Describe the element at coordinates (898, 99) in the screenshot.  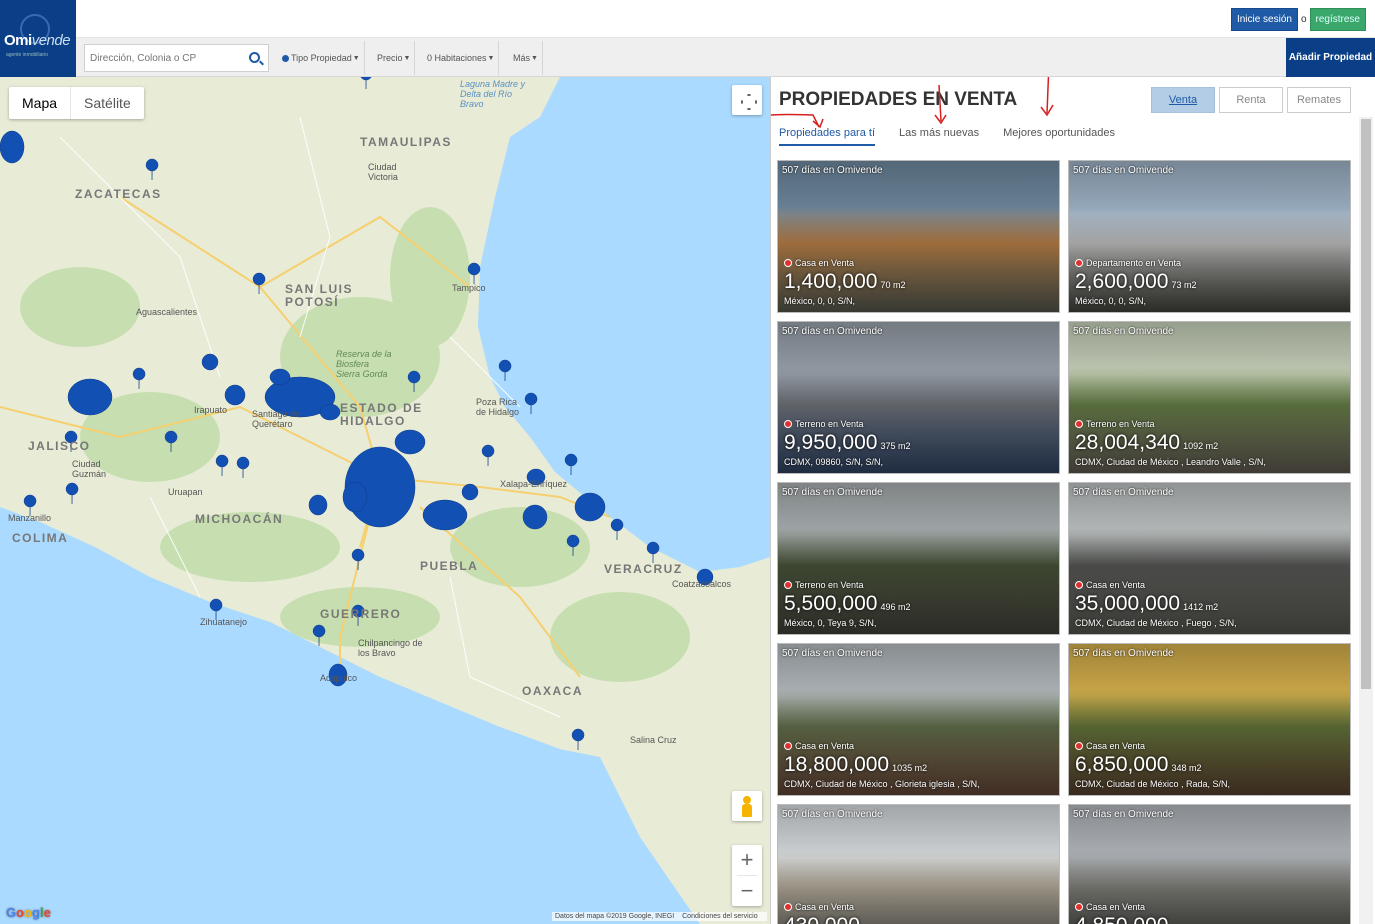
I see `panel-title: PROPIEDADES EN VENTA` at that location.